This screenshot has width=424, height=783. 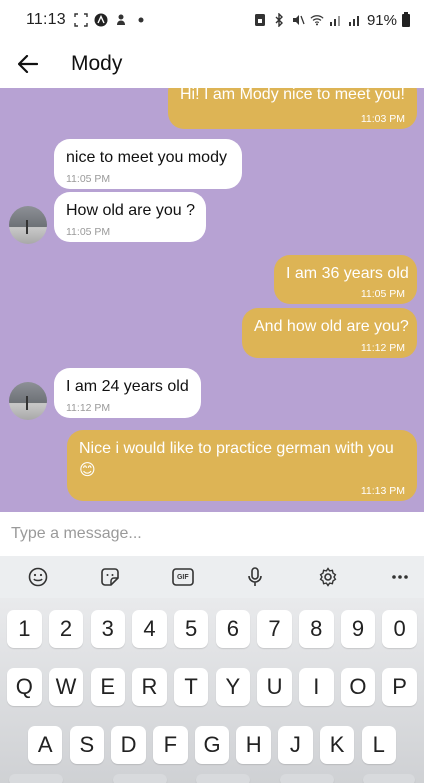 I want to click on key-k: K, so click(x=337, y=745).